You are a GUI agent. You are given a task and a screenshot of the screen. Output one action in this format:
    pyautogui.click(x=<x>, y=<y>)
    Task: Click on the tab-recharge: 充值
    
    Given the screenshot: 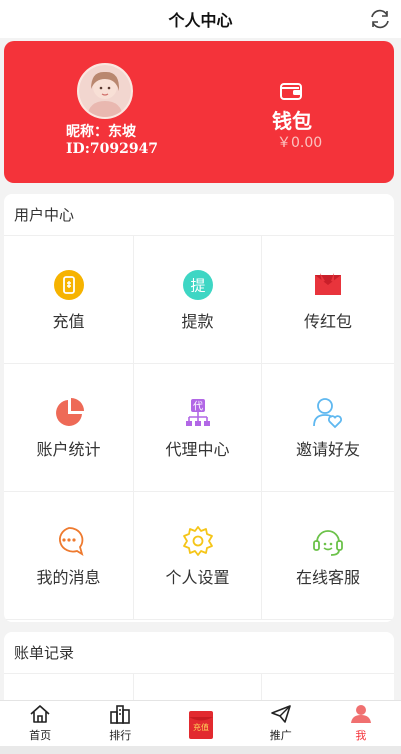 What is the action you would take?
    pyautogui.click(x=200, y=723)
    